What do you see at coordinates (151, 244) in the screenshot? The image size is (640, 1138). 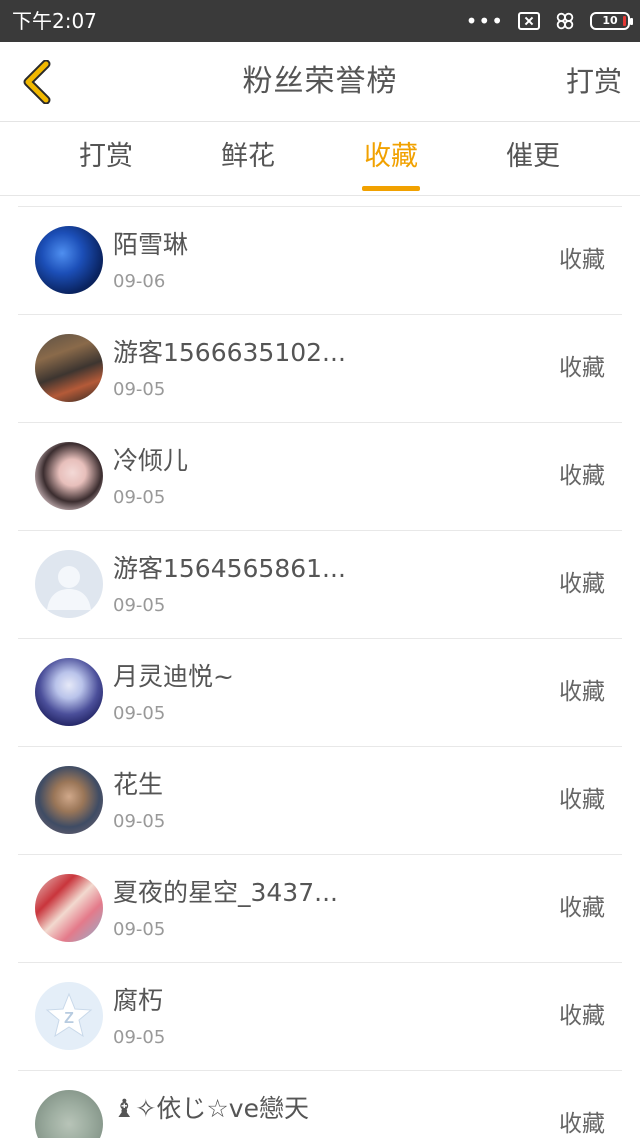 I see `fan-name: 陌雪琳` at bounding box center [151, 244].